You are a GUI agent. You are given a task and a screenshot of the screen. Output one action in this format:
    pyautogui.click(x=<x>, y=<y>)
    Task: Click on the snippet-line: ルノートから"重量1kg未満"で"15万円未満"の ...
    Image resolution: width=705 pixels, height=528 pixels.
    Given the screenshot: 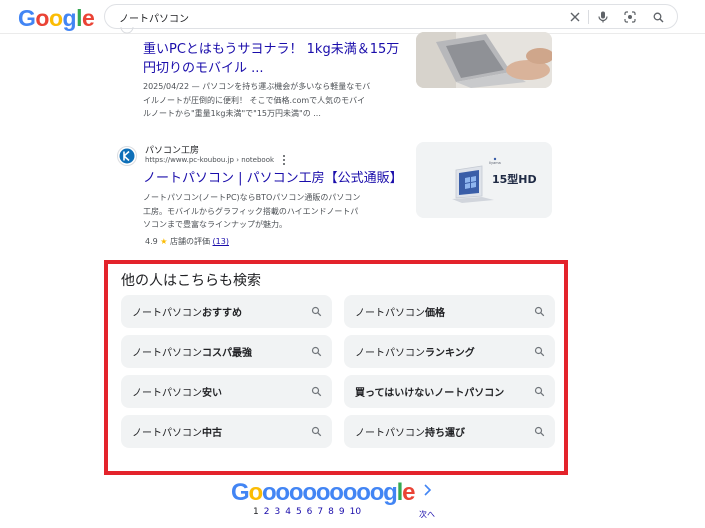 What is the action you would take?
    pyautogui.click(x=232, y=113)
    